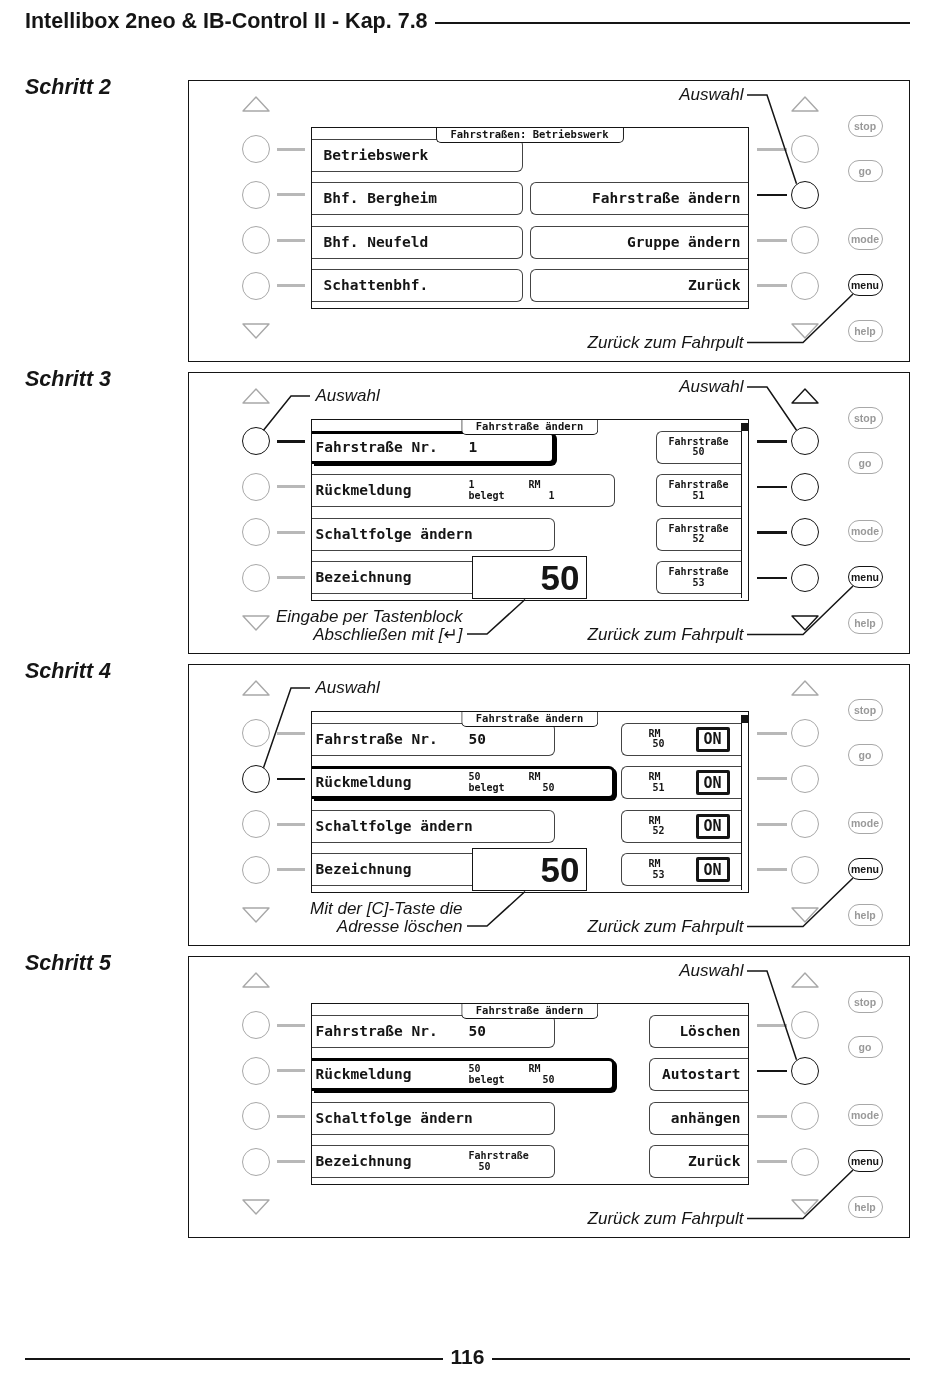 The width and height of the screenshot is (950, 1374). Describe the element at coordinates (529, 135) in the screenshot. I see `screen-title: Fahrstraßen: Betriebswerk` at that location.